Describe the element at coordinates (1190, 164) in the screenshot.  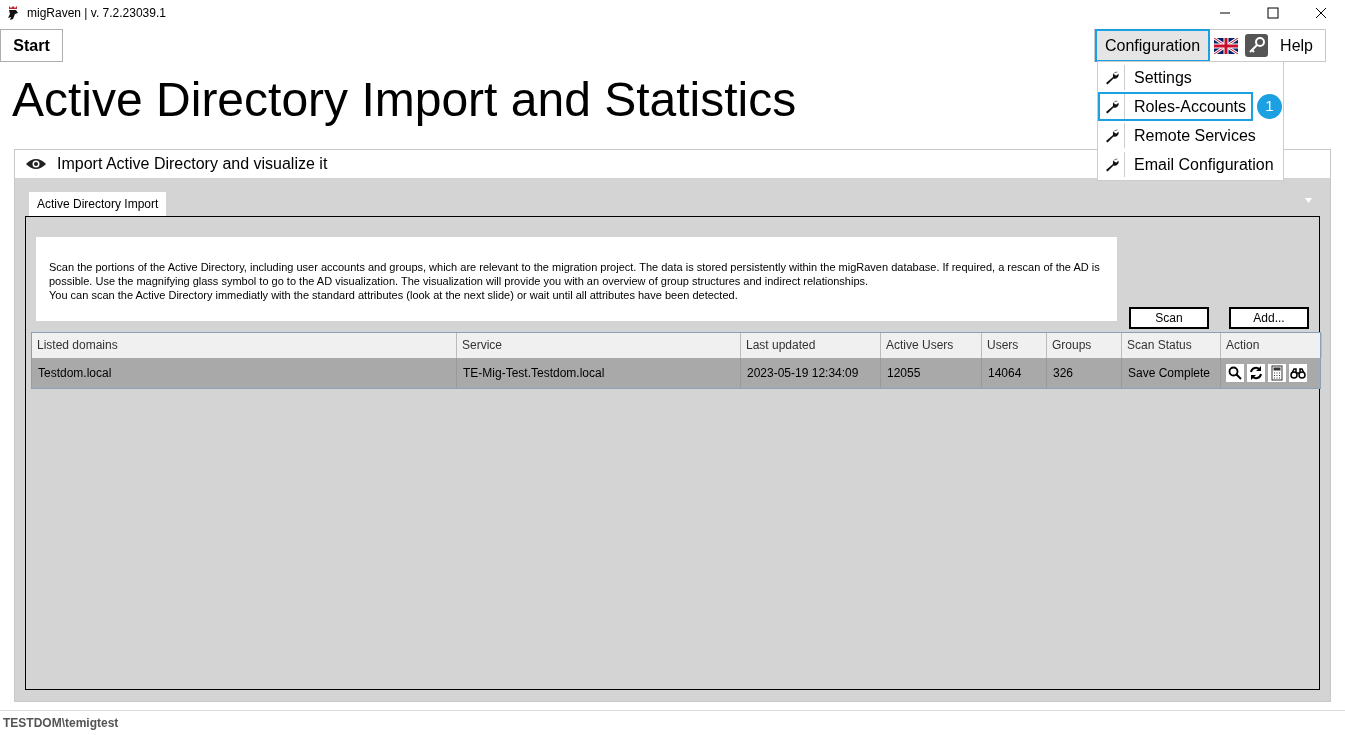
I see `menu-item: Email Configuration` at that location.